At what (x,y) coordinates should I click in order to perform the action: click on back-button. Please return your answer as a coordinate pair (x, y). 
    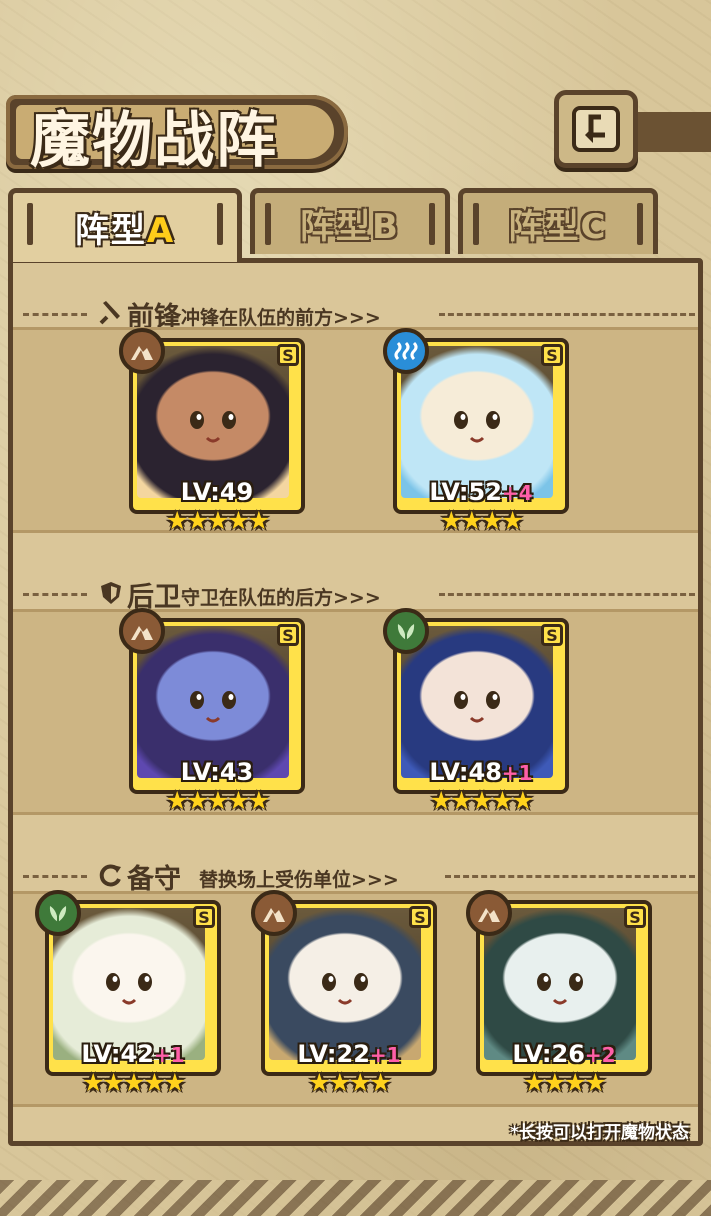
    Looking at the image, I should click on (596, 129).